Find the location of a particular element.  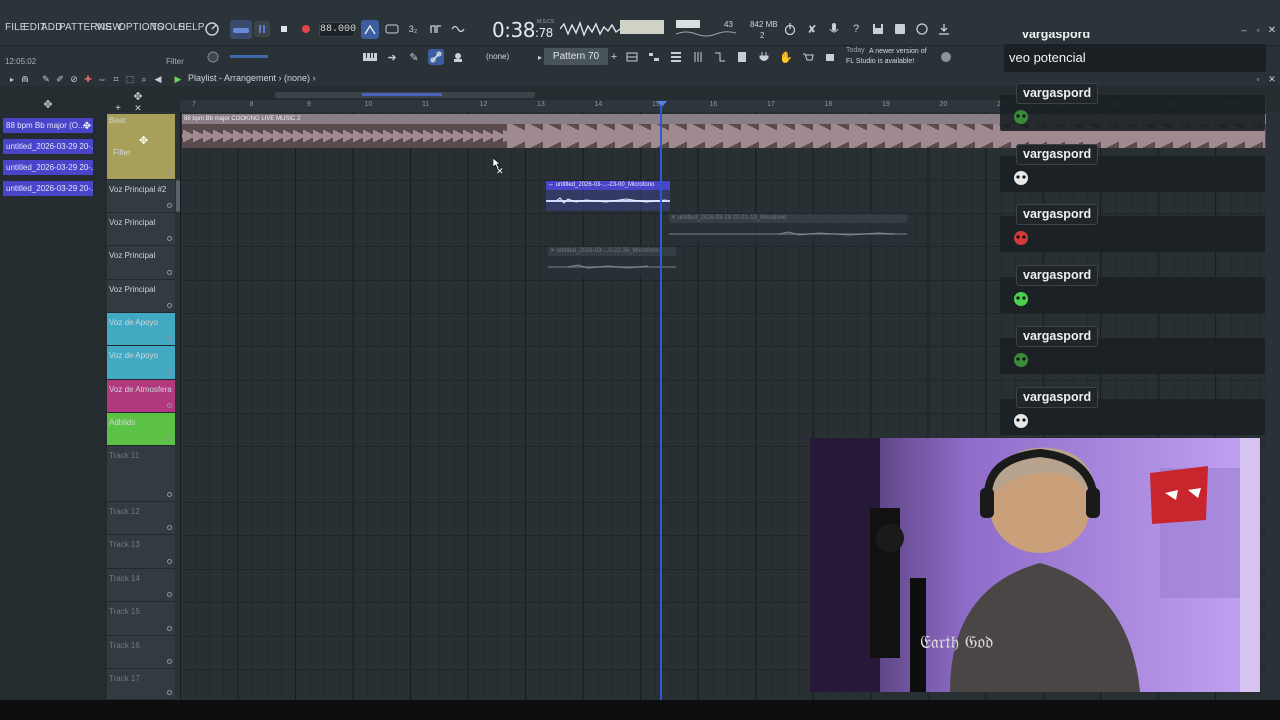

microphone-icon is located at coordinates (834, 29).